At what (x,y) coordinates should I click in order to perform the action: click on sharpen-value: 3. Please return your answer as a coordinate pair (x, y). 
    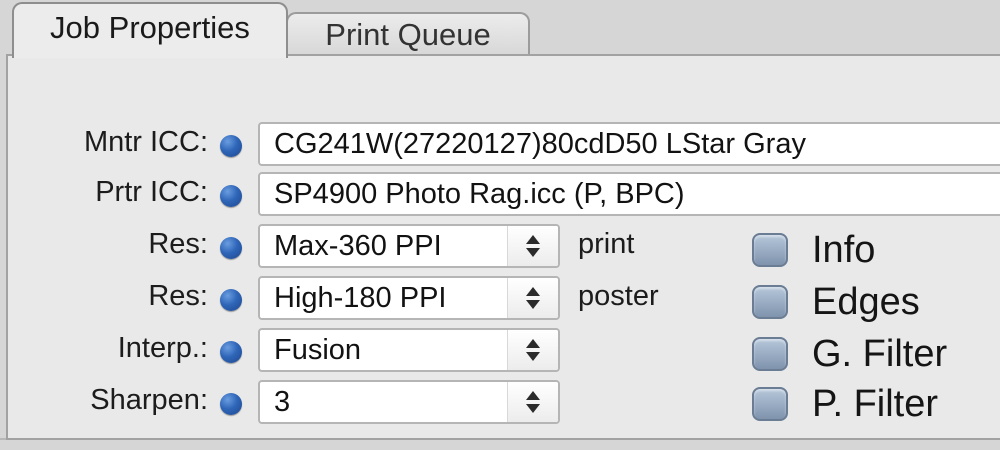
    Looking at the image, I should click on (282, 402).